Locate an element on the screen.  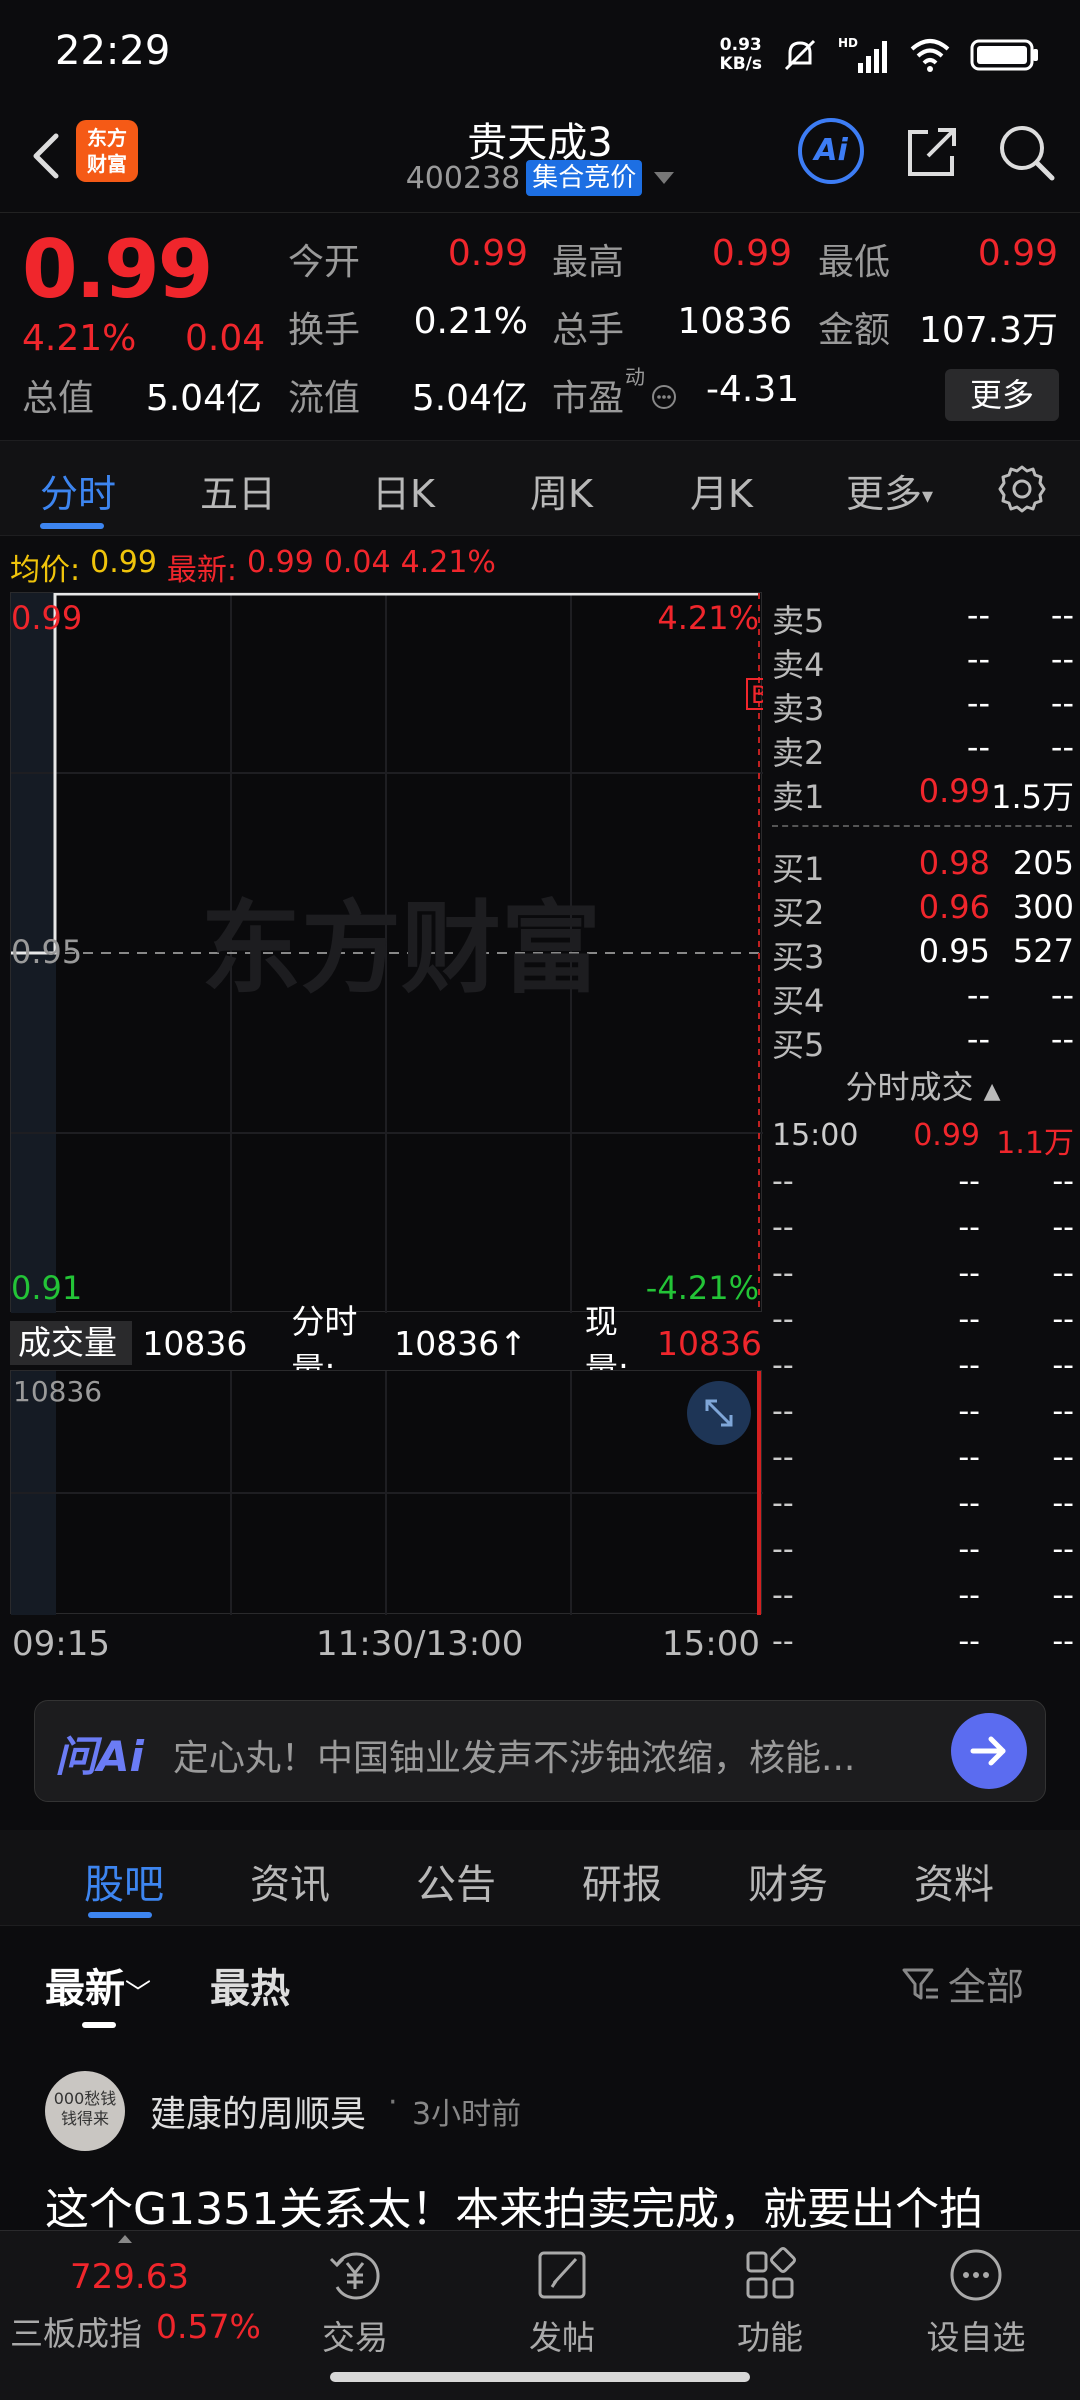
post-text: 这个G1351关系太！本来拍卖完成，就要出个拍 is located at coordinates (514, 2205).